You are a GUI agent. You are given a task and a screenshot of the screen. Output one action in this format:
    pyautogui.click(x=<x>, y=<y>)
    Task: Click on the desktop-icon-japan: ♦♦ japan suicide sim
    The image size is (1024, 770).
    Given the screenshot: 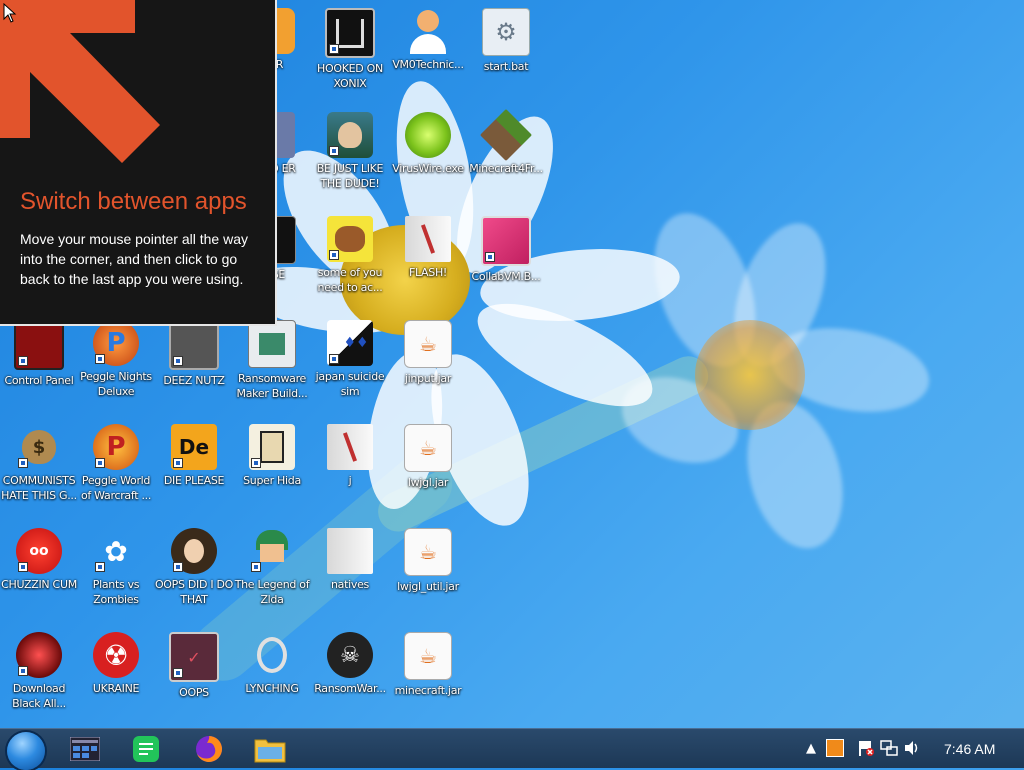 What is the action you would take?
    pyautogui.click(x=350, y=370)
    